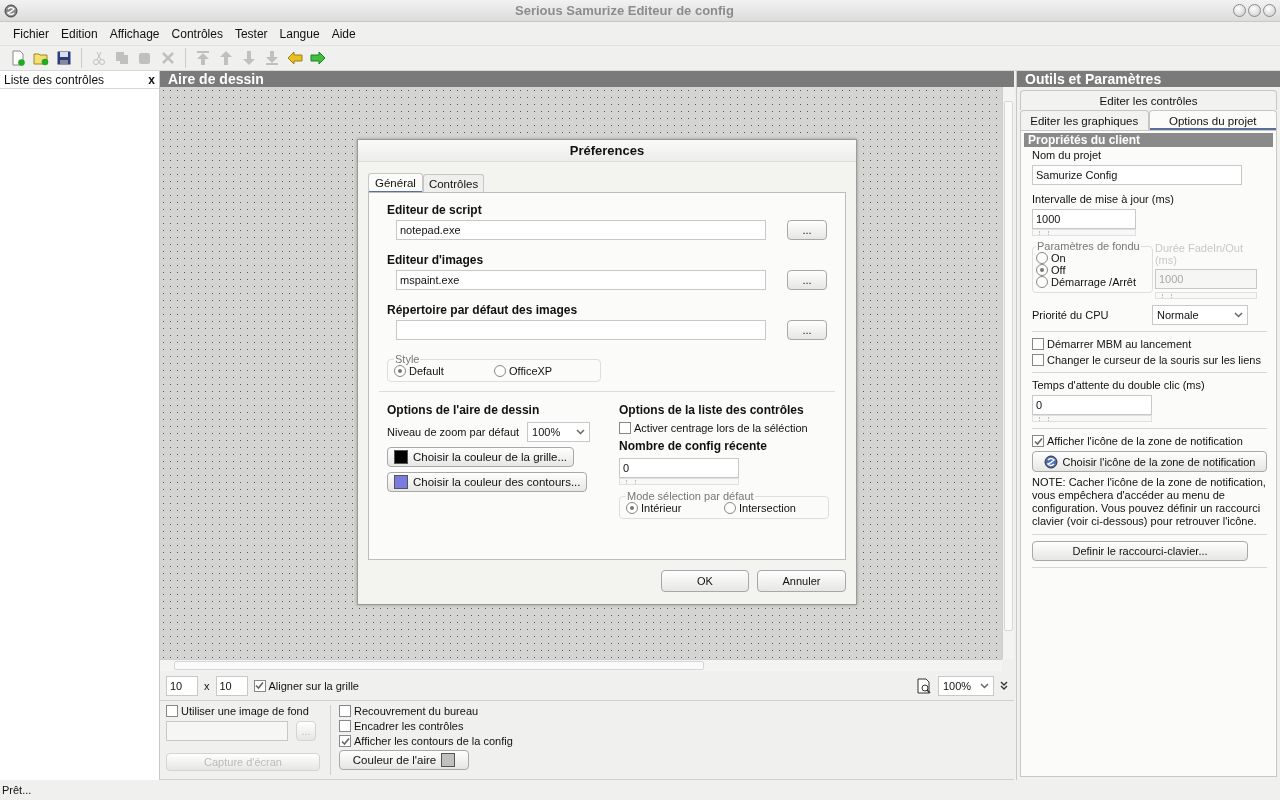 This screenshot has width=1280, height=800. Describe the element at coordinates (712, 410) in the screenshot. I see `section-label: Options de la liste des contrôles` at that location.